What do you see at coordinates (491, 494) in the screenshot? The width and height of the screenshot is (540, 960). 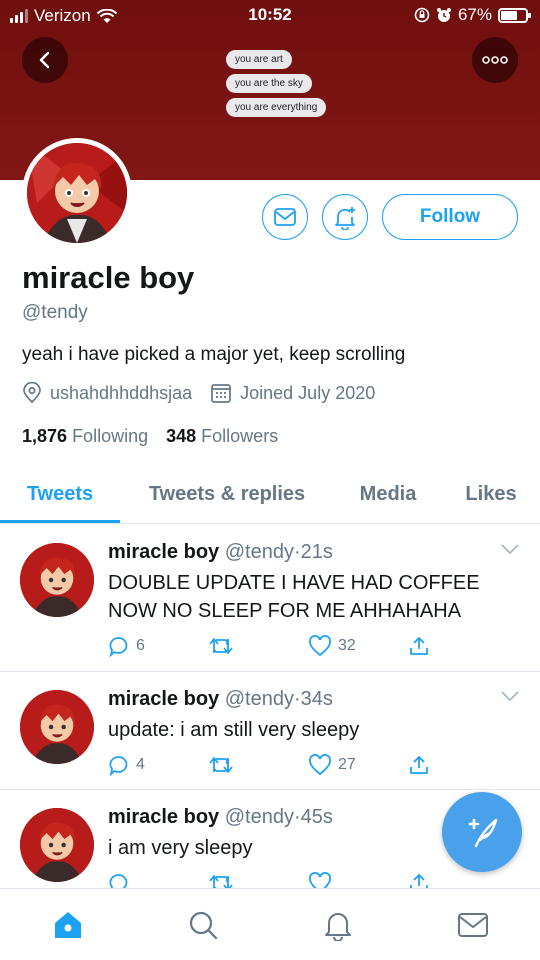 I see `tab-likes: Likes` at bounding box center [491, 494].